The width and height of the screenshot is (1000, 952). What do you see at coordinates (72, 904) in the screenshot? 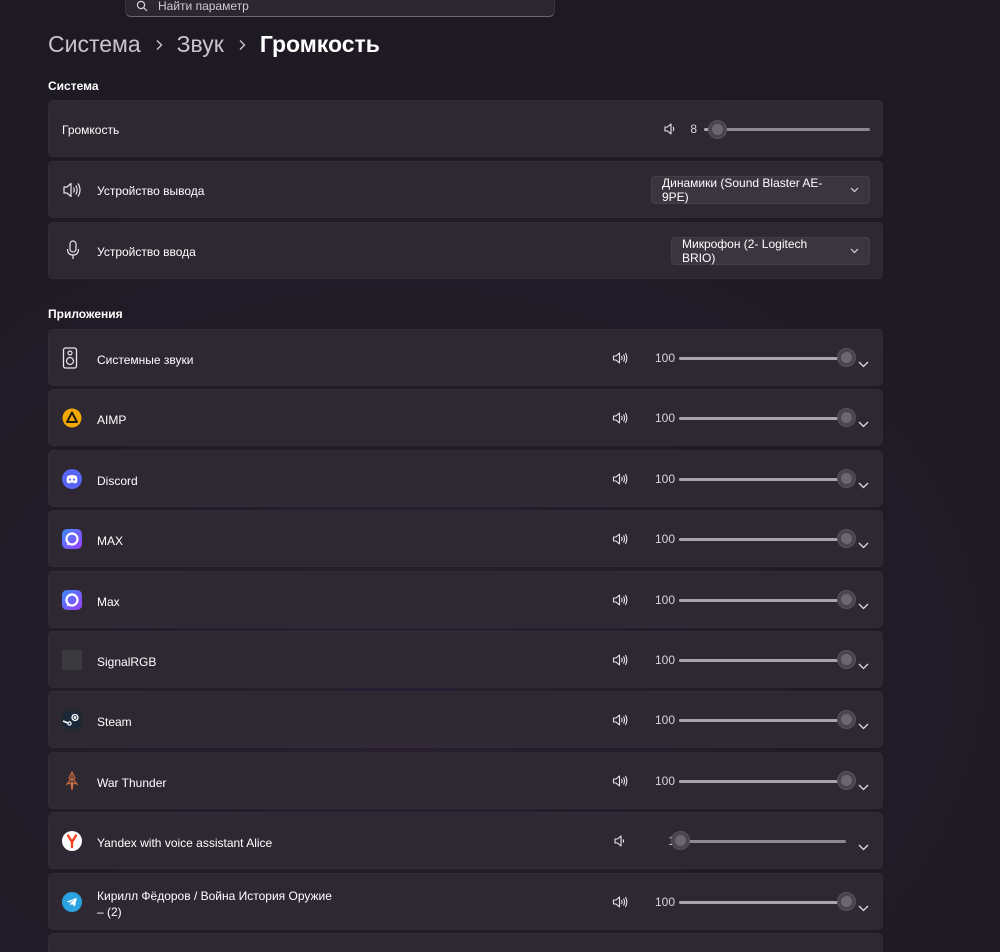
I see `telegram-icon` at bounding box center [72, 904].